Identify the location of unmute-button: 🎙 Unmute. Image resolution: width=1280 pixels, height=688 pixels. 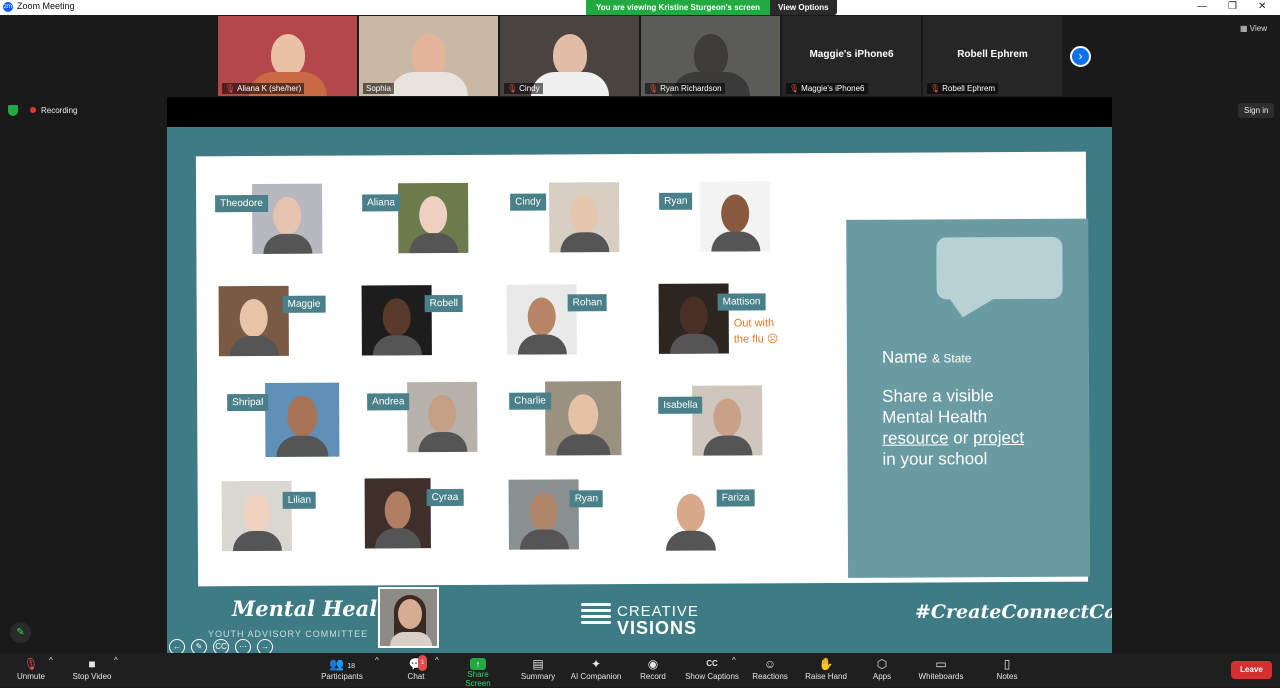
(31, 668).